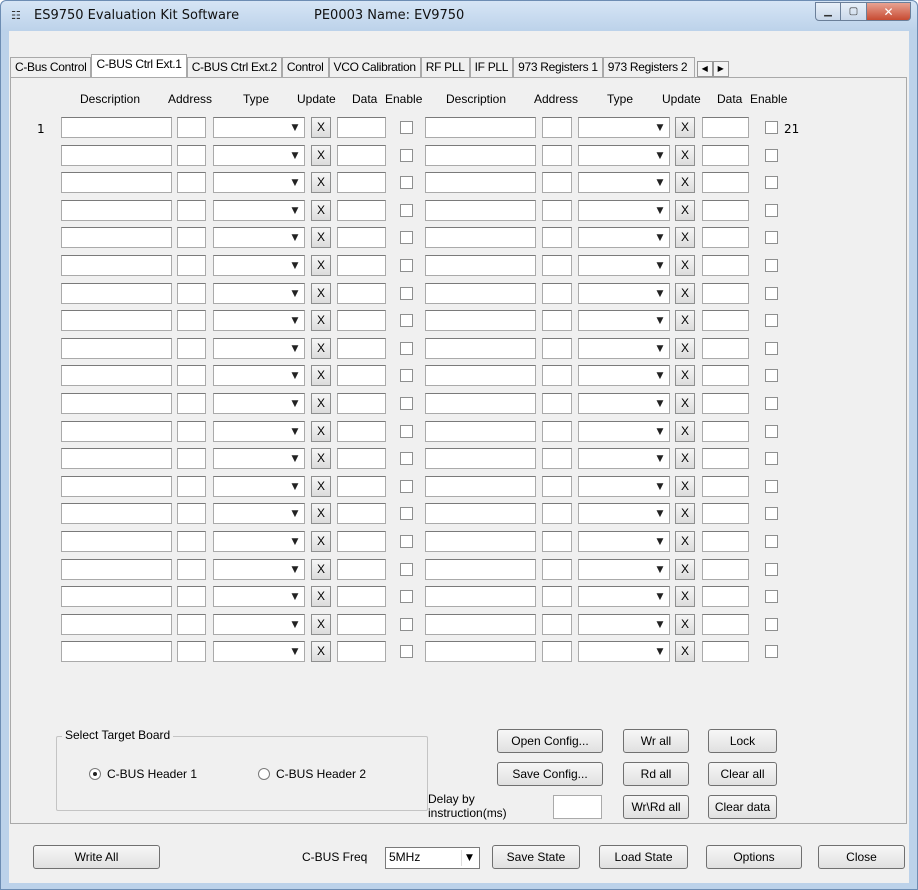  Describe the element at coordinates (577, 807) in the screenshot. I see `delay-input` at that location.